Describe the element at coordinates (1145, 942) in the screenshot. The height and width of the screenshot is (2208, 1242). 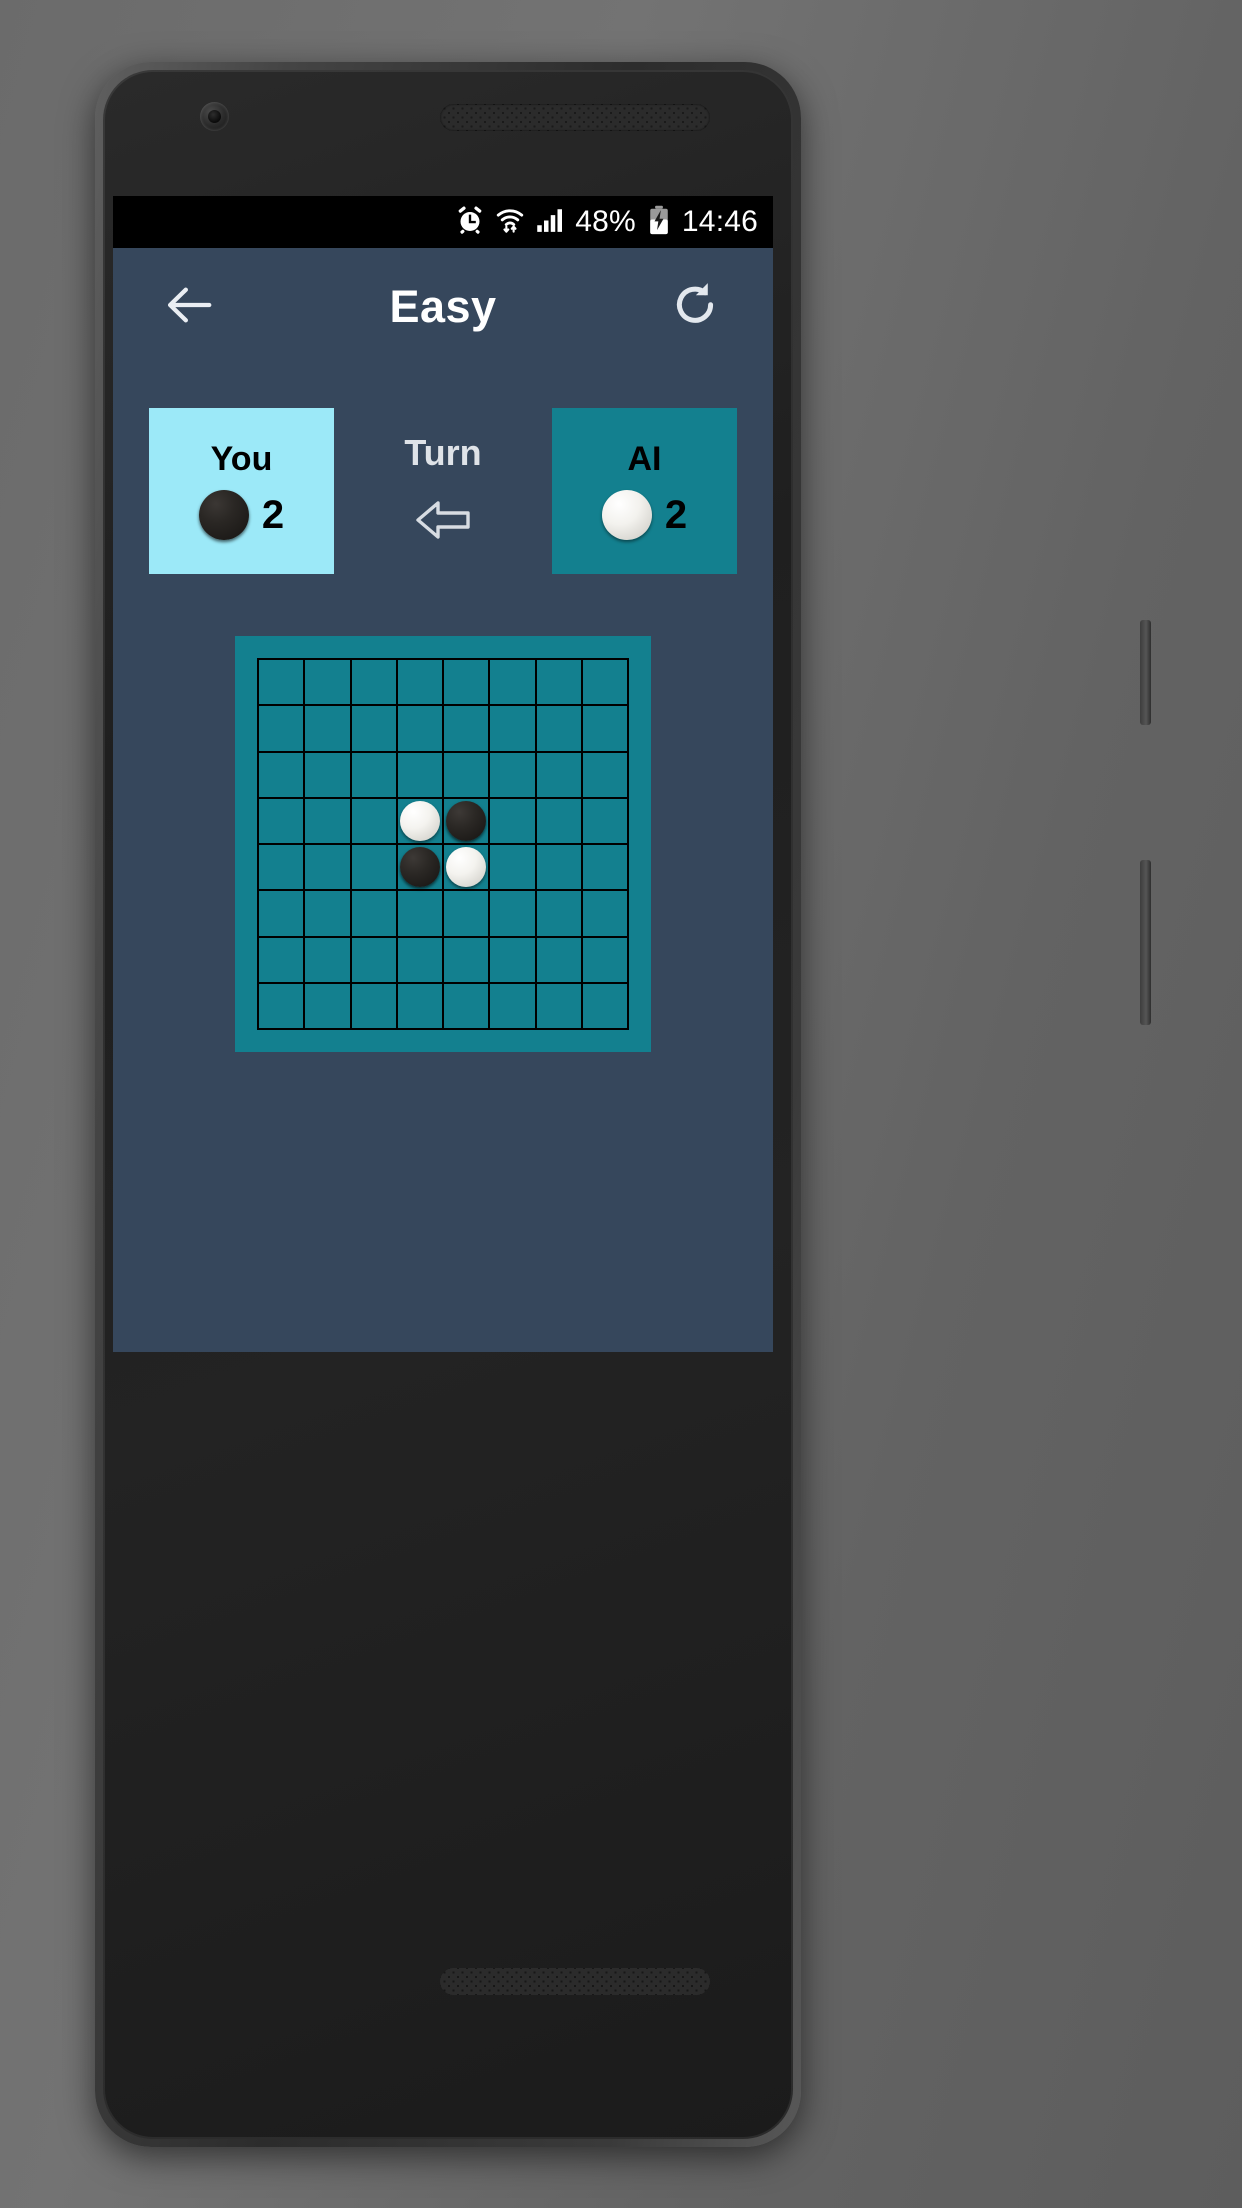
I see `power-button` at that location.